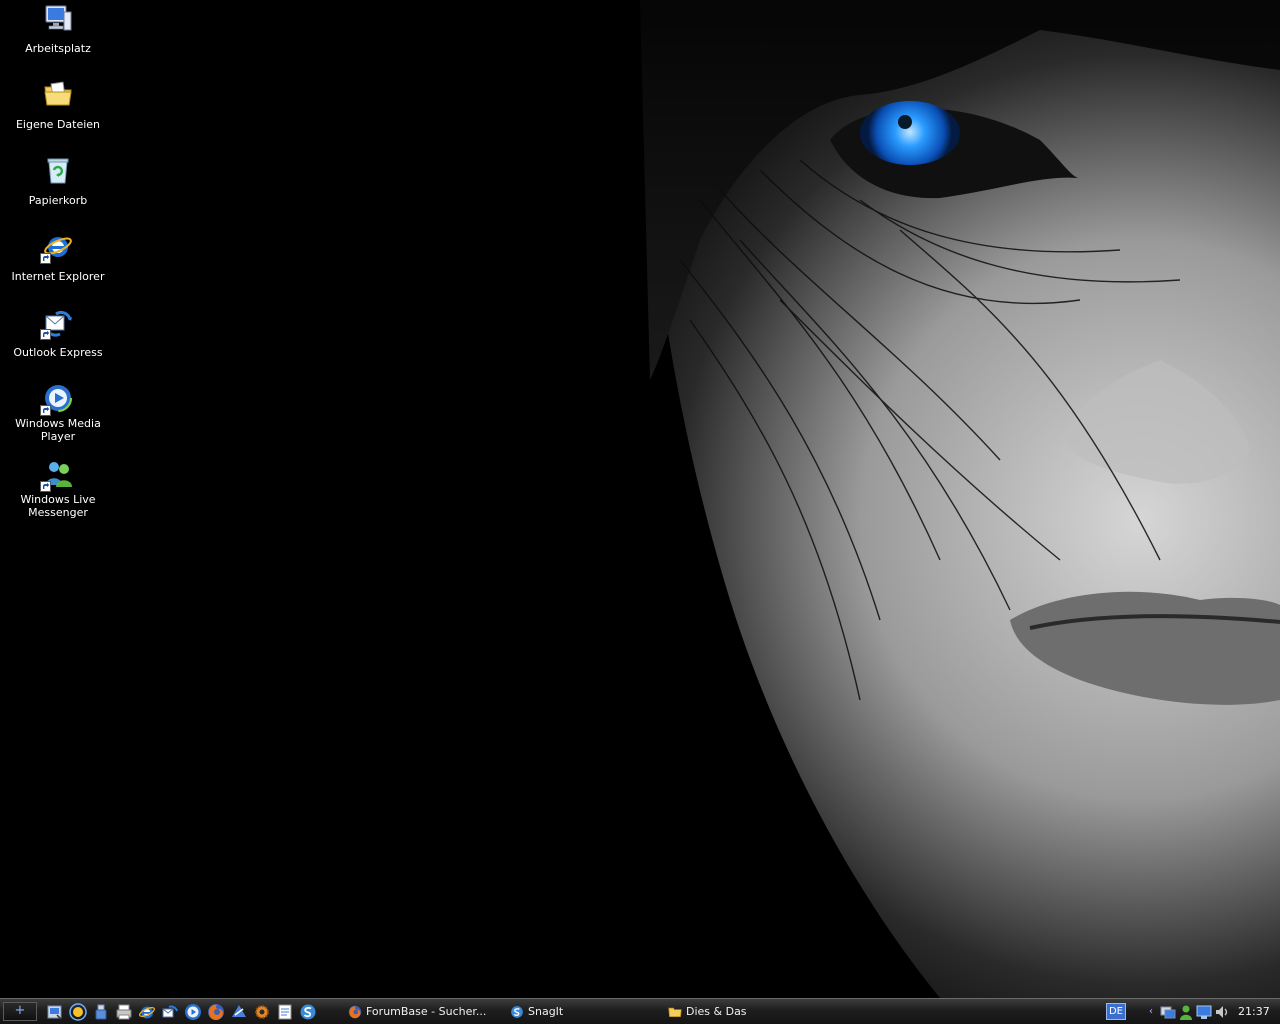 Image resolution: width=1280 pixels, height=1024 pixels. What do you see at coordinates (1168, 1012) in the screenshot?
I see `network-icon` at bounding box center [1168, 1012].